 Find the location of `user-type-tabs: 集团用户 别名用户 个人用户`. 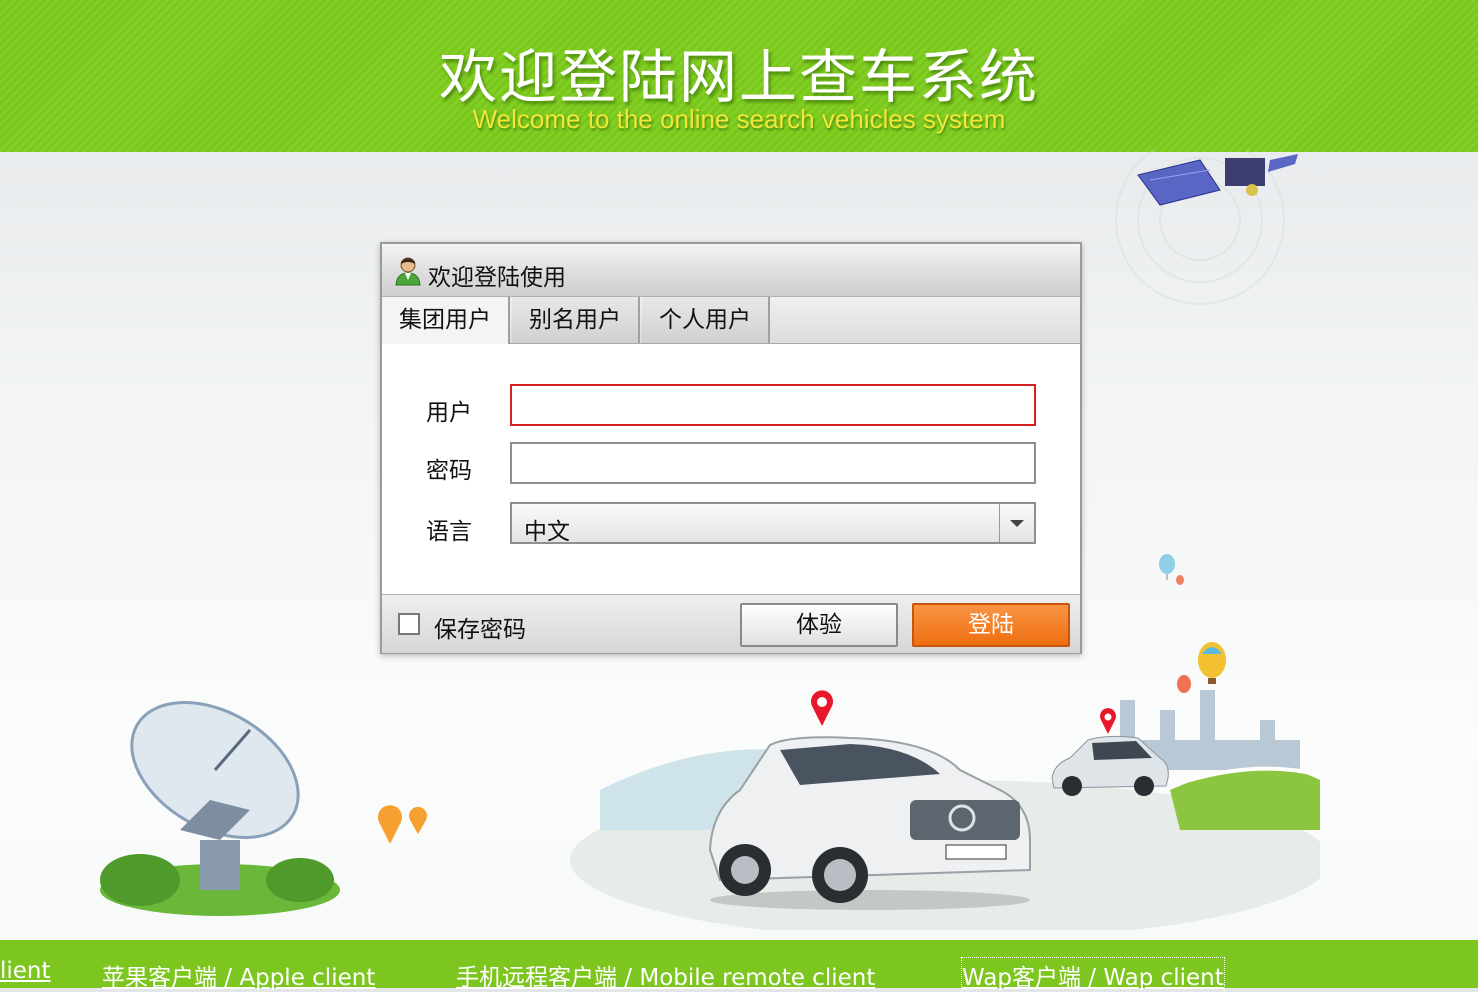

user-type-tabs: 集团用户 别名用户 个人用户 is located at coordinates (731, 320).